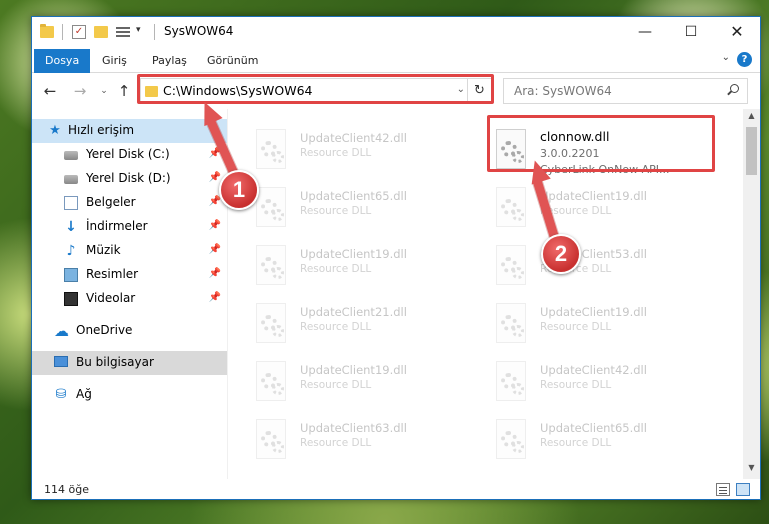 Image resolution: width=769 pixels, height=524 pixels. Describe the element at coordinates (691, 32) in the screenshot. I see `maximize-button: ☐` at that location.